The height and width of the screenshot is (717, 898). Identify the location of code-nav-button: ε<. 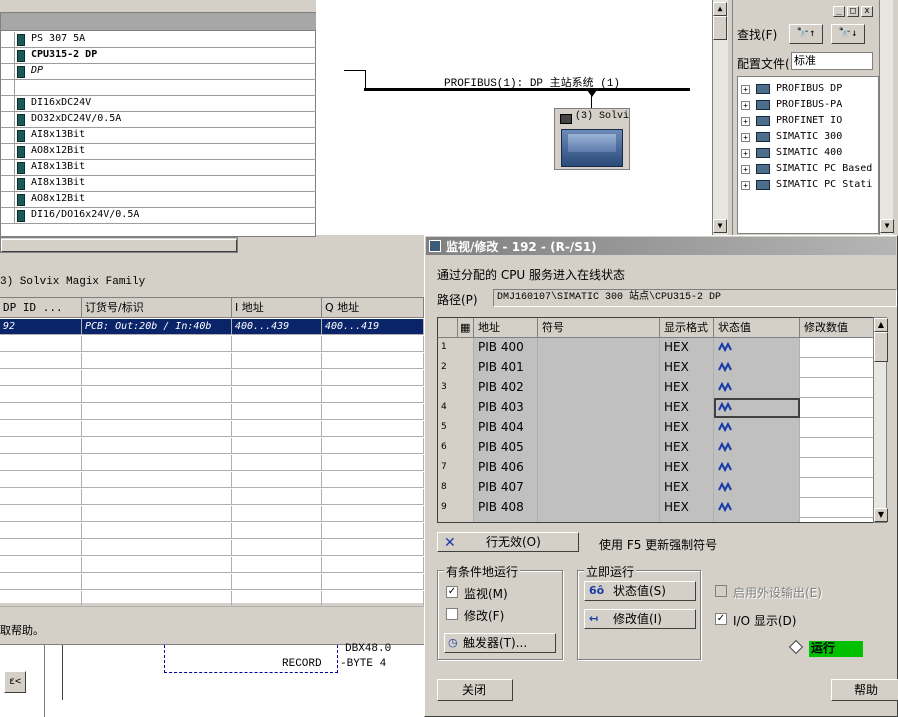
(15, 682).